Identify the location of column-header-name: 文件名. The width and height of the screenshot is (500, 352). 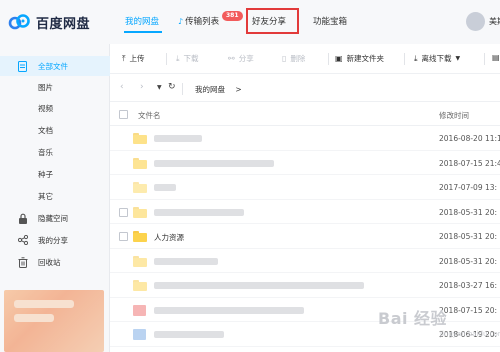
(149, 115).